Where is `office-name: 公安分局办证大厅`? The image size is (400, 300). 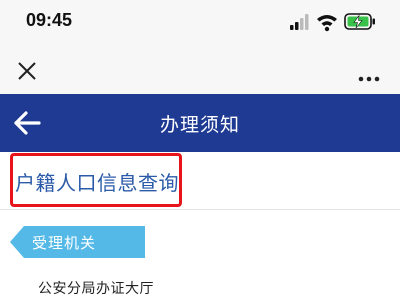
office-name: 公安分局办证大厅 is located at coordinates (96, 289).